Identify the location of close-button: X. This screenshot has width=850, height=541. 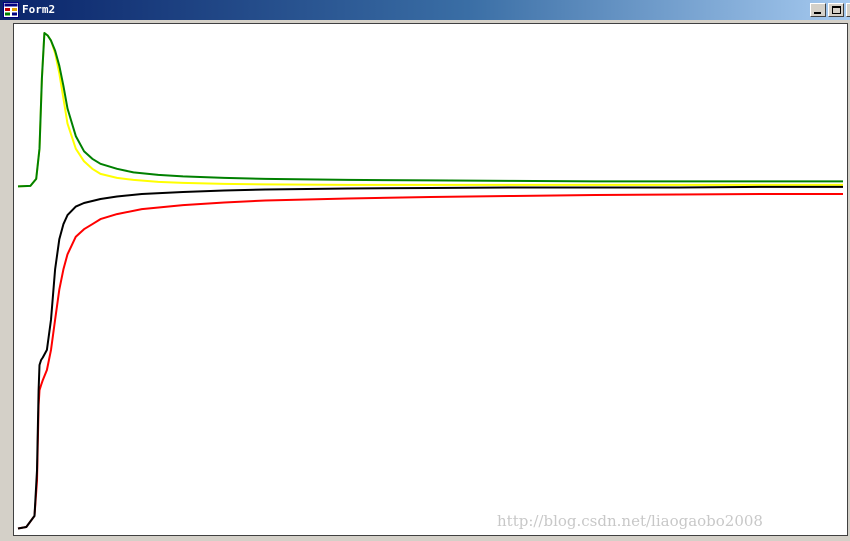
(848, 10).